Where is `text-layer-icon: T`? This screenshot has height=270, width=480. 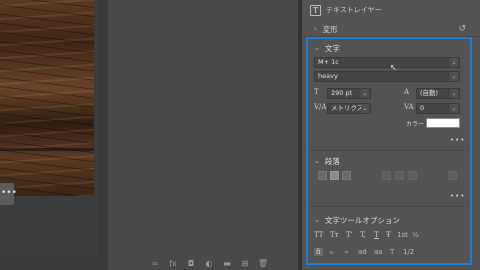 text-layer-icon: T is located at coordinates (315, 10).